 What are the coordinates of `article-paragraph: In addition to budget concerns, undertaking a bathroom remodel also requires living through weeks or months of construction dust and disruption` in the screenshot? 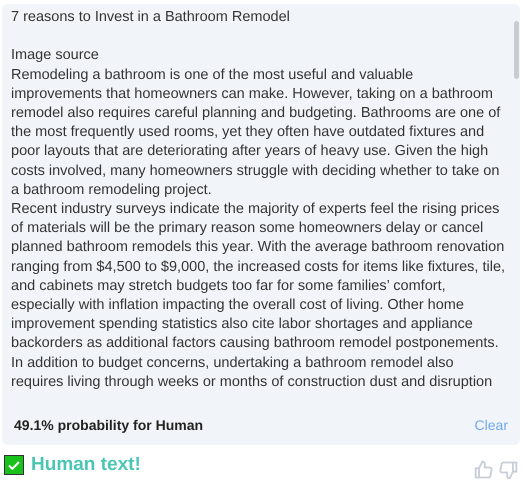 It's located at (252, 373).